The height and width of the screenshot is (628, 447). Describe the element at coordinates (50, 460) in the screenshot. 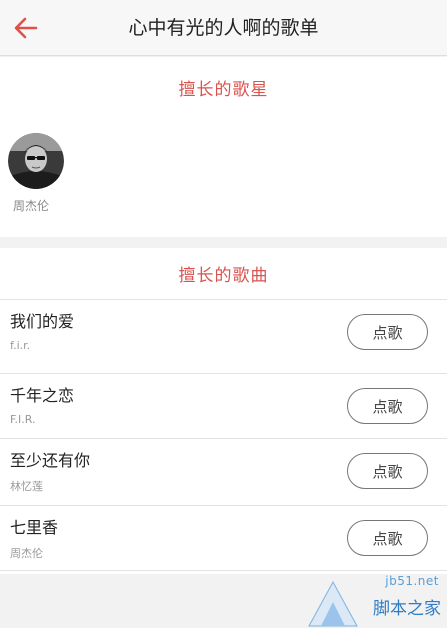

I see `song-title: 至少还有你` at that location.